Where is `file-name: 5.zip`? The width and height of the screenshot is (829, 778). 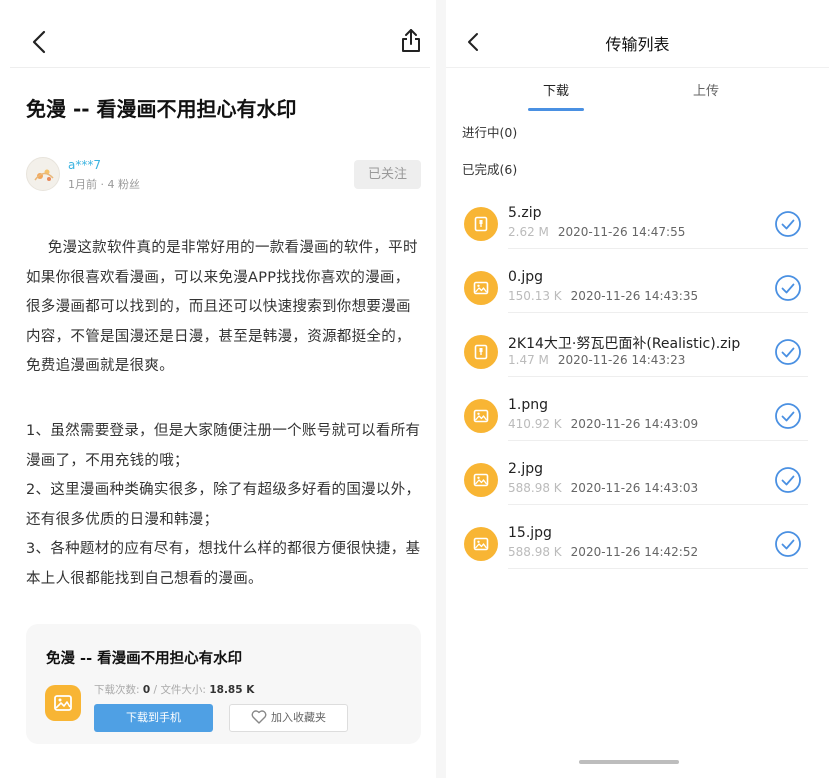
file-name: 5.zip is located at coordinates (525, 213).